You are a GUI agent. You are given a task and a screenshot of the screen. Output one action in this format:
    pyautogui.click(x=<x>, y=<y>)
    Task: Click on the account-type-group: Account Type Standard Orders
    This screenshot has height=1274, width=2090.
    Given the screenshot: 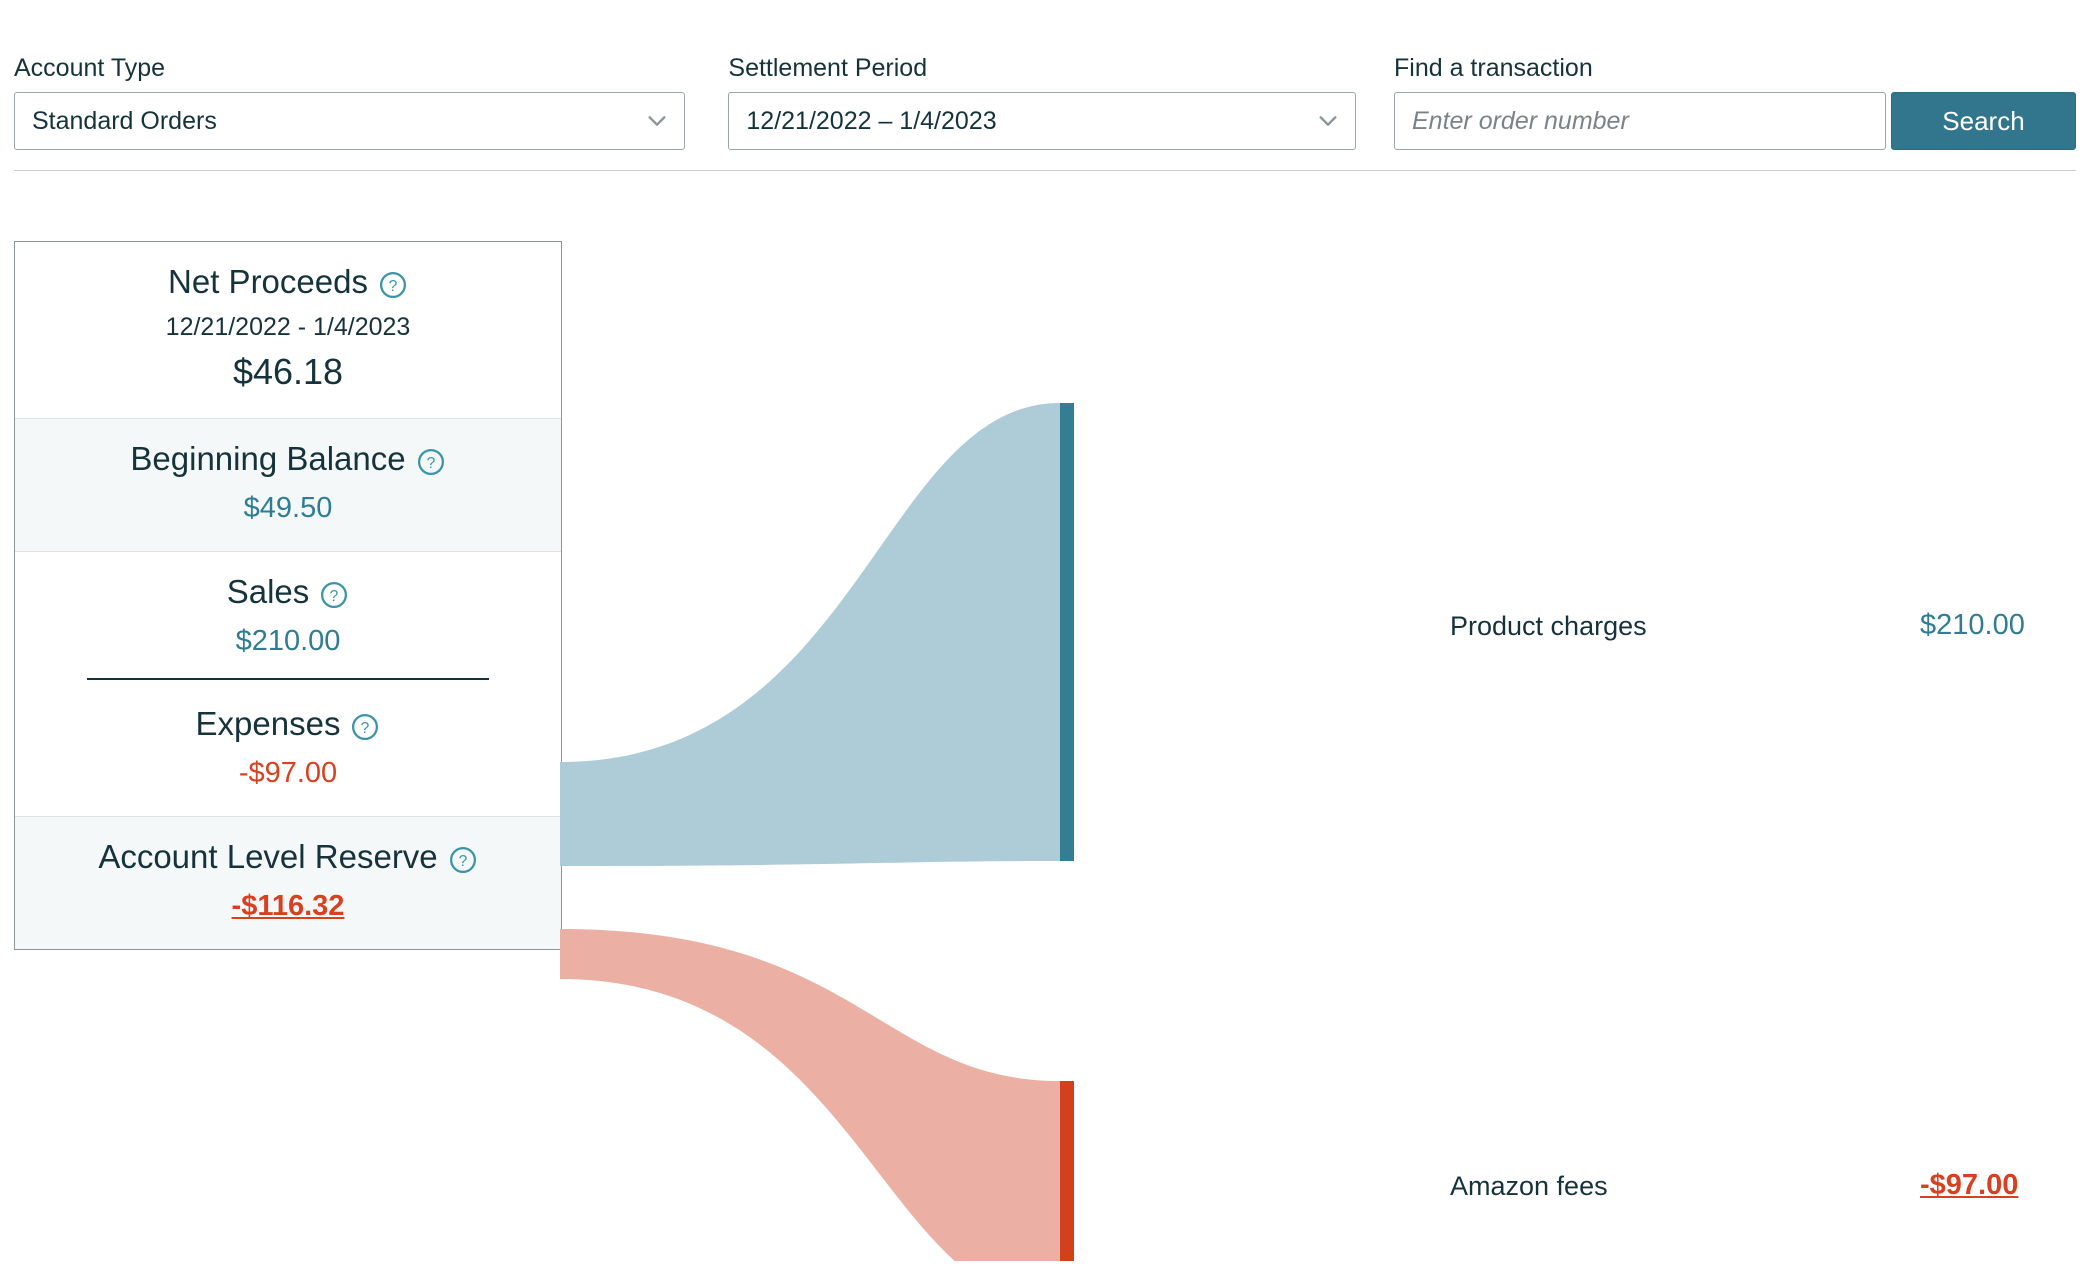 What is the action you would take?
    pyautogui.click(x=350, y=101)
    